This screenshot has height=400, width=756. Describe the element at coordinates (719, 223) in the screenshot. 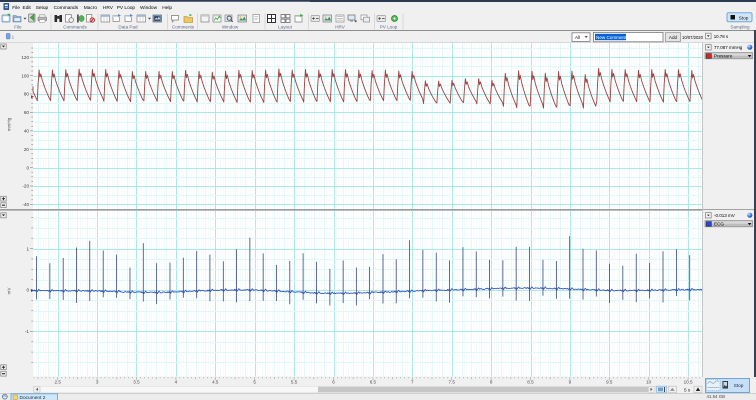

I see `svg-text: ECG` at that location.